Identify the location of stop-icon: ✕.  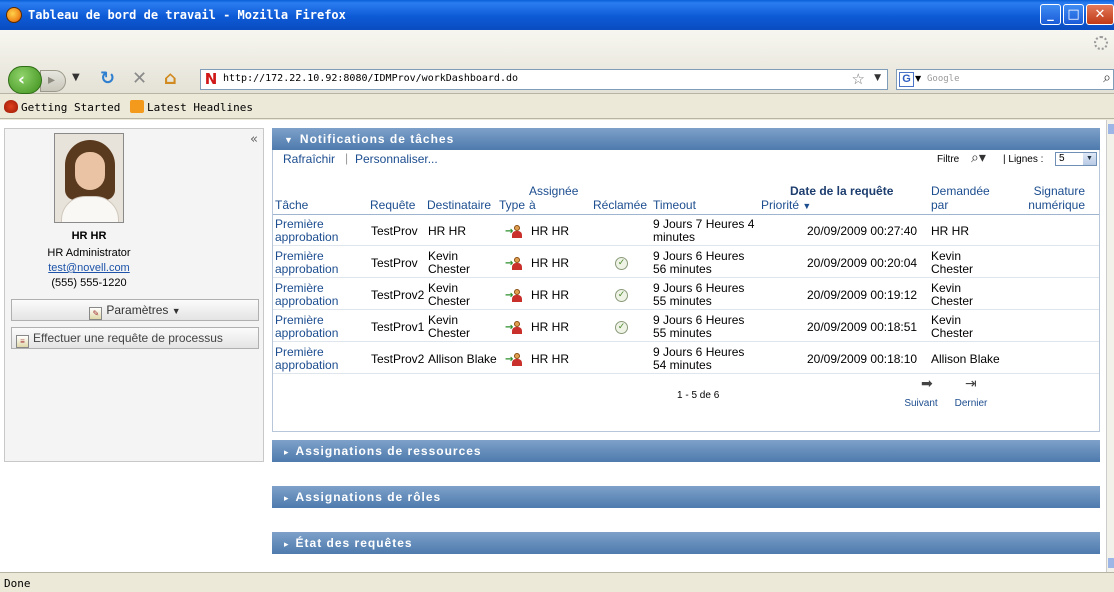
(139, 78).